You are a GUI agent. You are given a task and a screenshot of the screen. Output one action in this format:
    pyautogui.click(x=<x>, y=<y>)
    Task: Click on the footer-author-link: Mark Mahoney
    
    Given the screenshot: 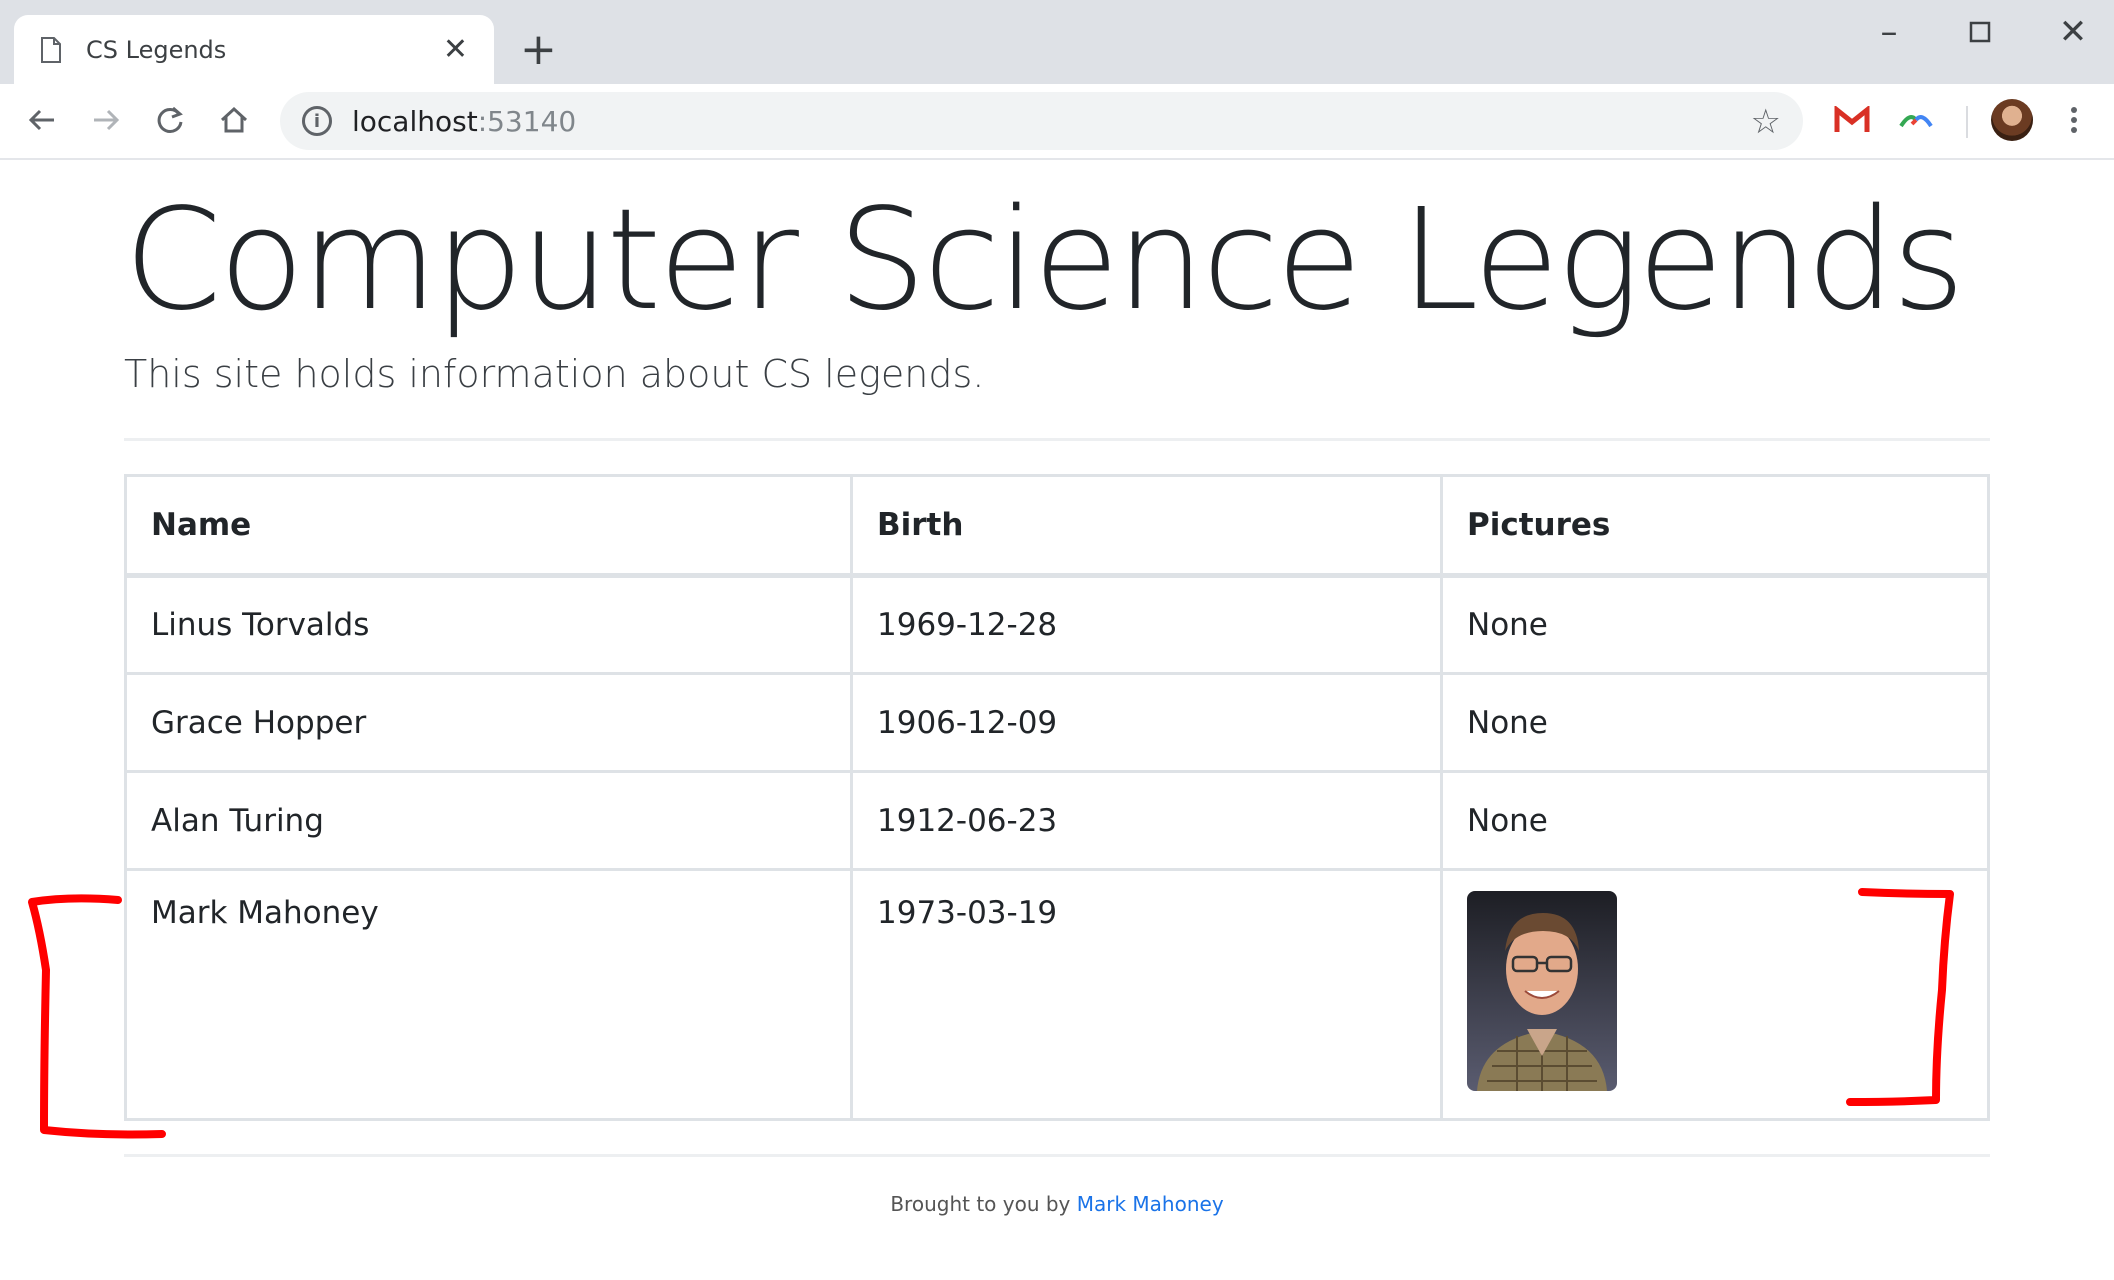 What is the action you would take?
    pyautogui.click(x=1150, y=1204)
    